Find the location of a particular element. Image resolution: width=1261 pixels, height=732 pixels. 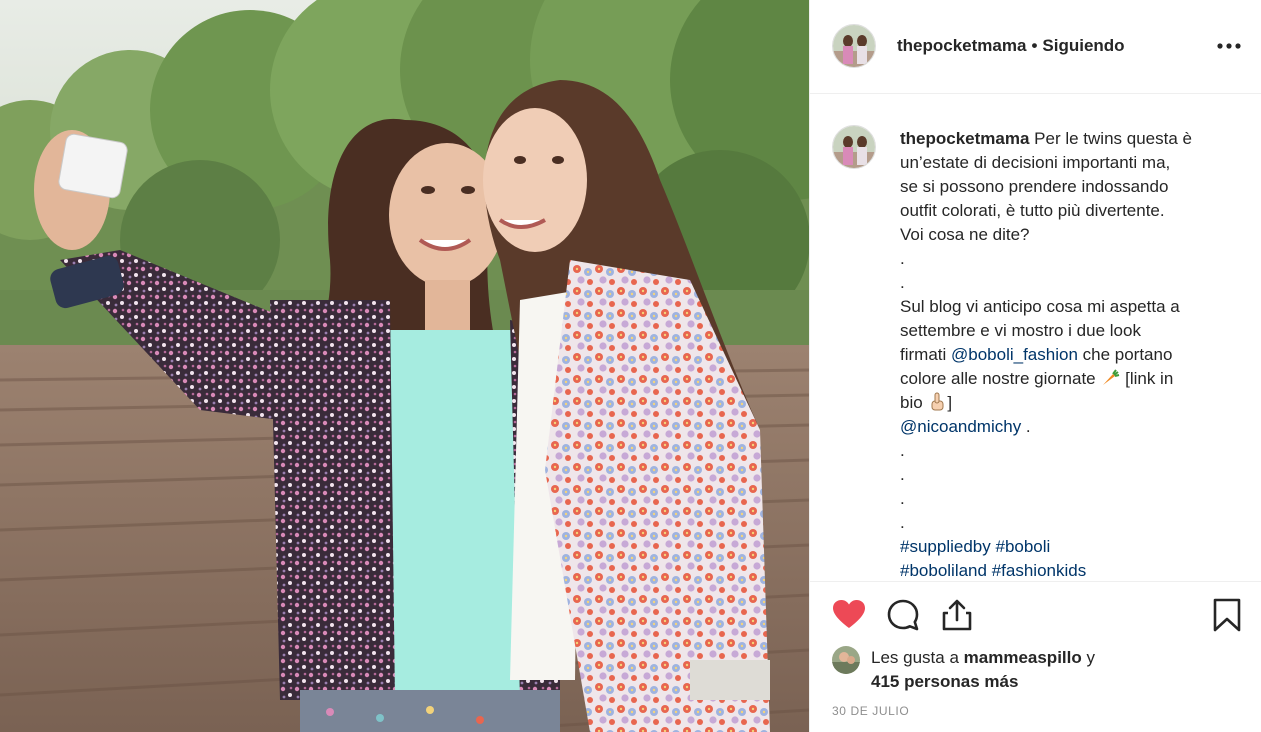

caption-avatar is located at coordinates (854, 147).